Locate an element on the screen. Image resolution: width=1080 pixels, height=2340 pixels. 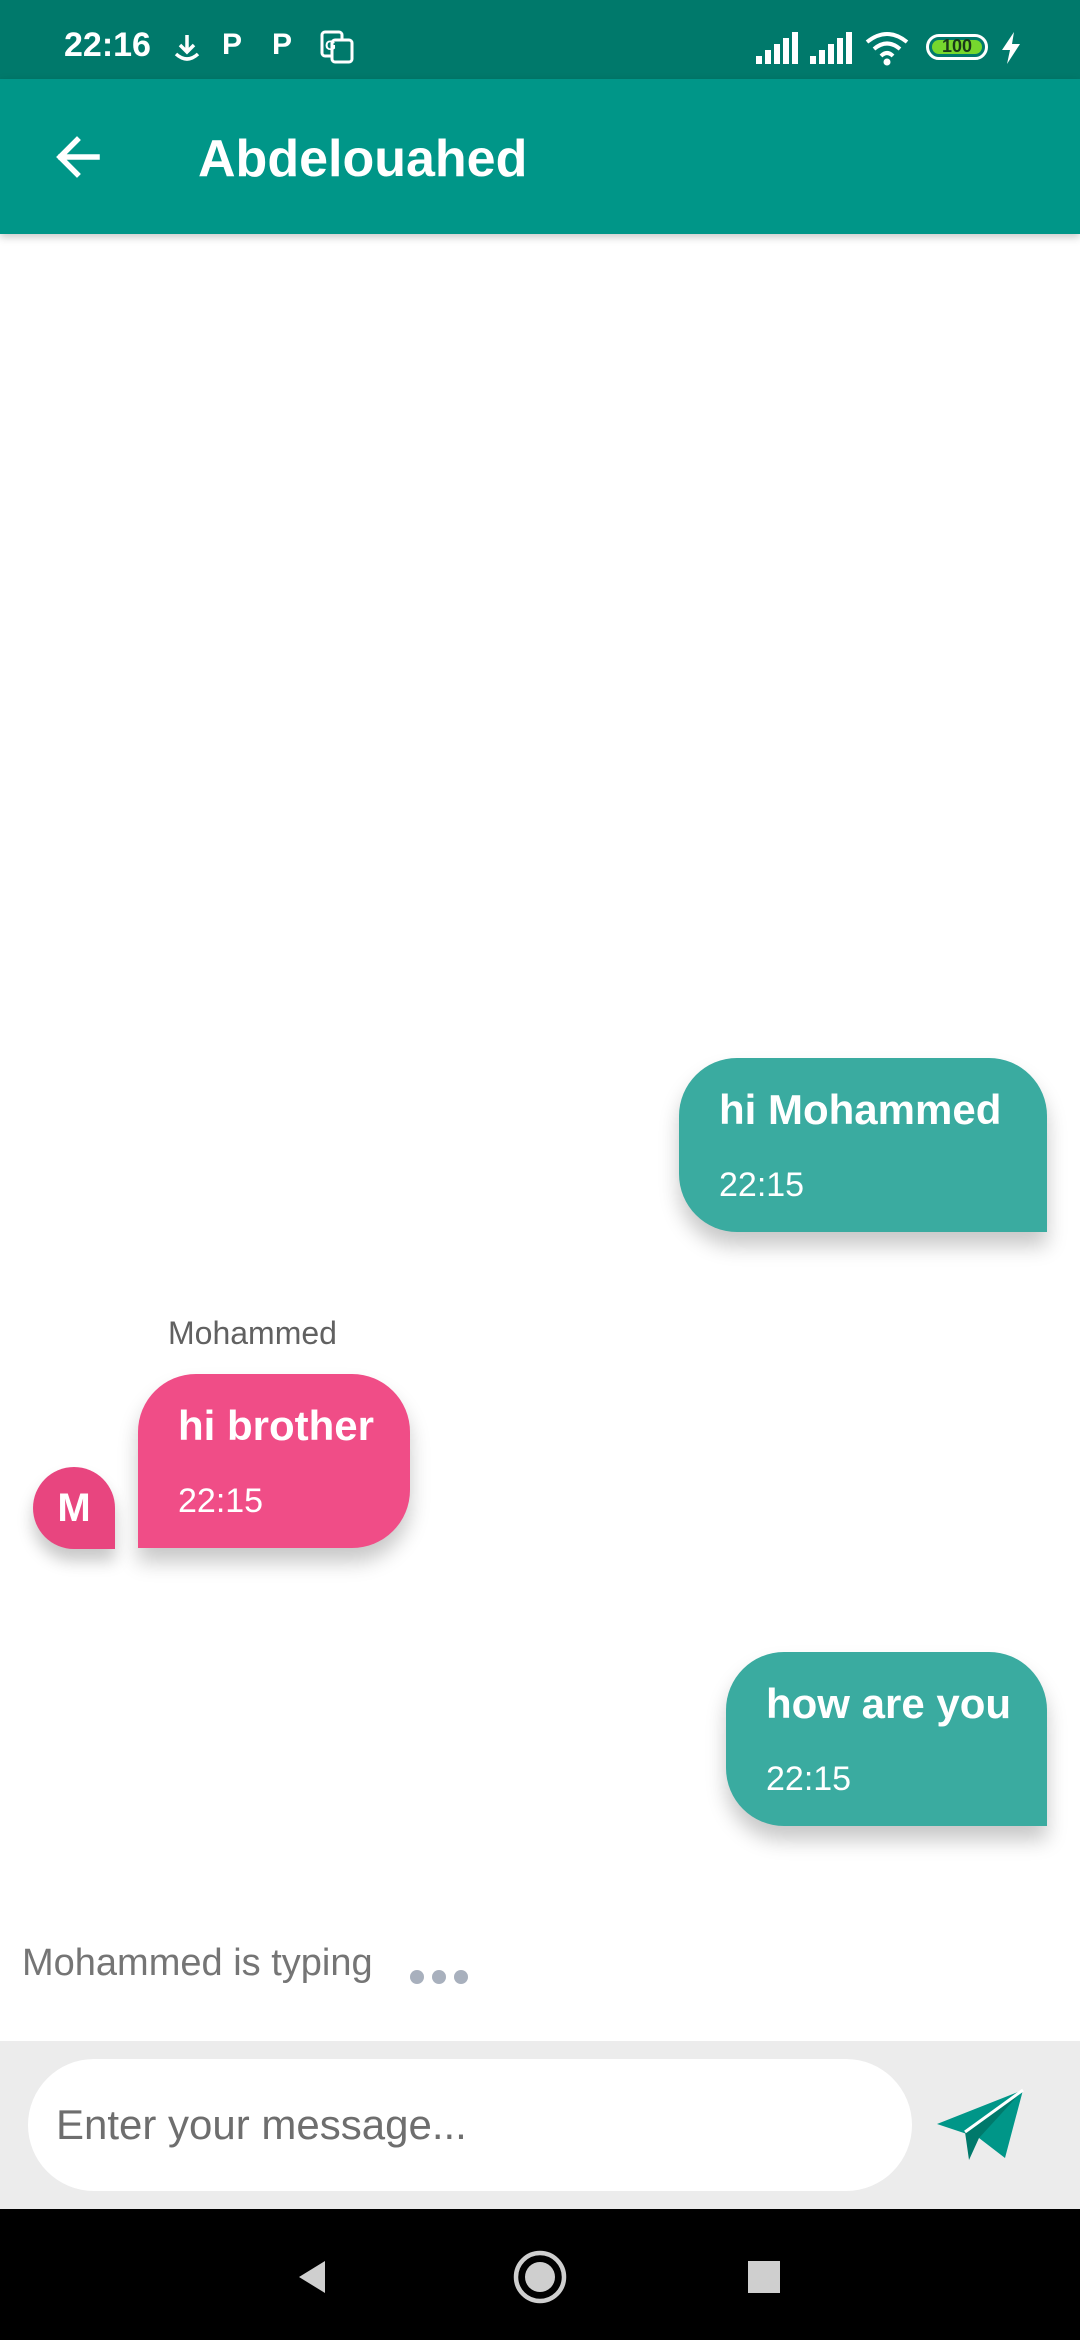
nav-back-button is located at coordinates (313, 2277).